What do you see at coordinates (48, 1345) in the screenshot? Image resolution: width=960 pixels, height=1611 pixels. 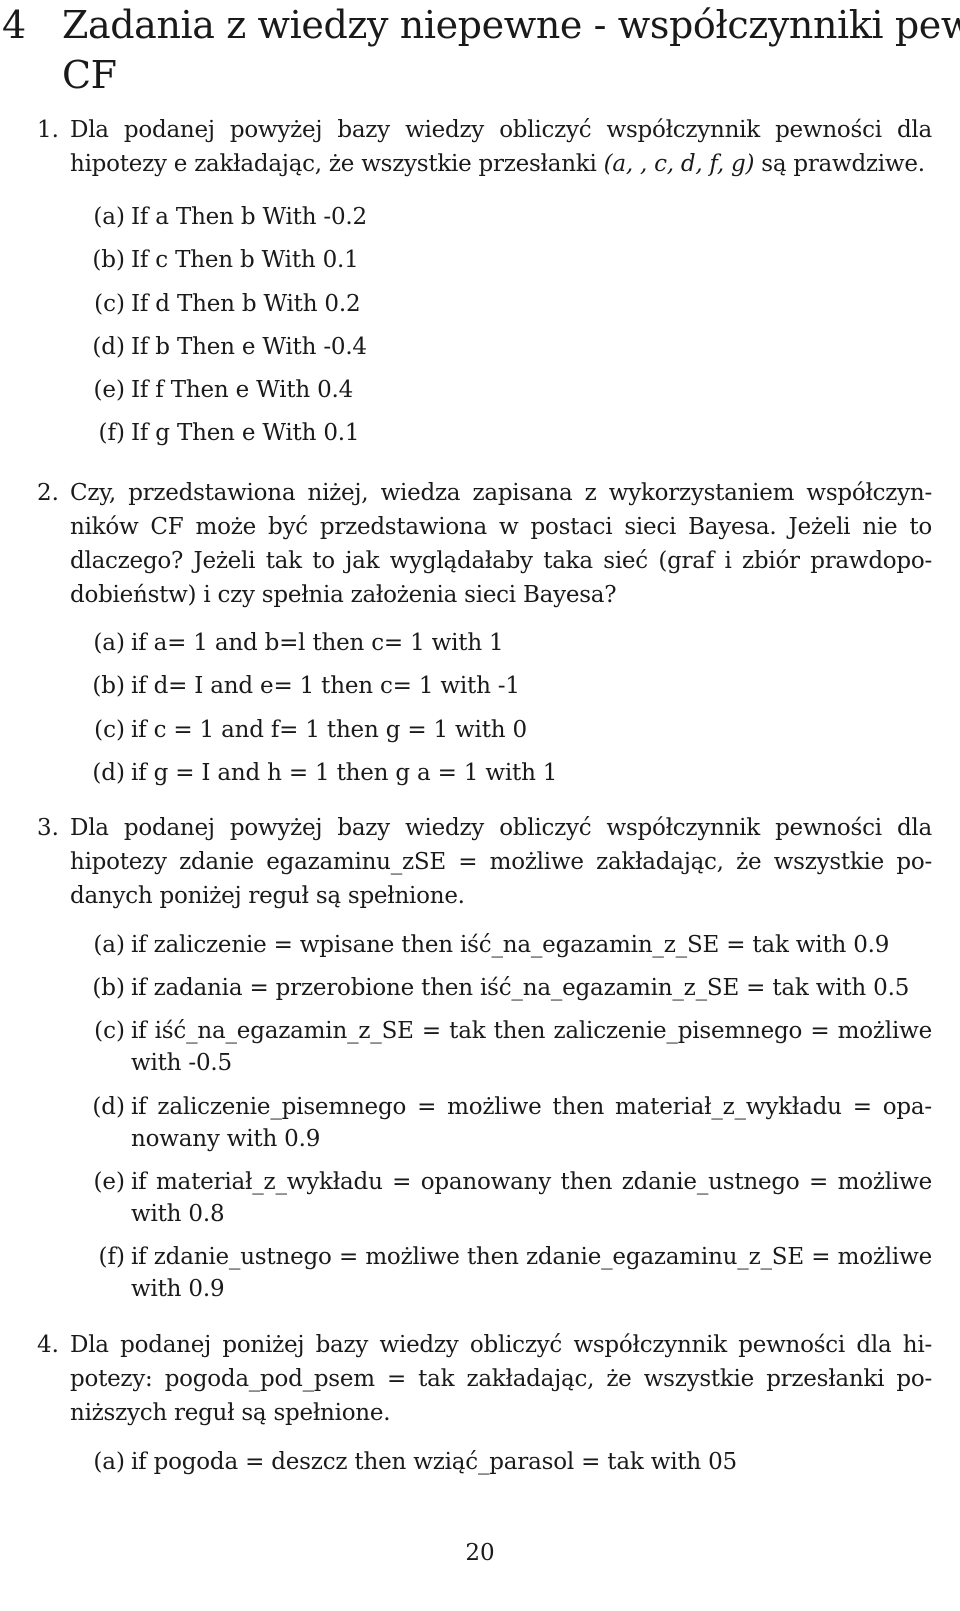 I see `task-number: 4.` at bounding box center [48, 1345].